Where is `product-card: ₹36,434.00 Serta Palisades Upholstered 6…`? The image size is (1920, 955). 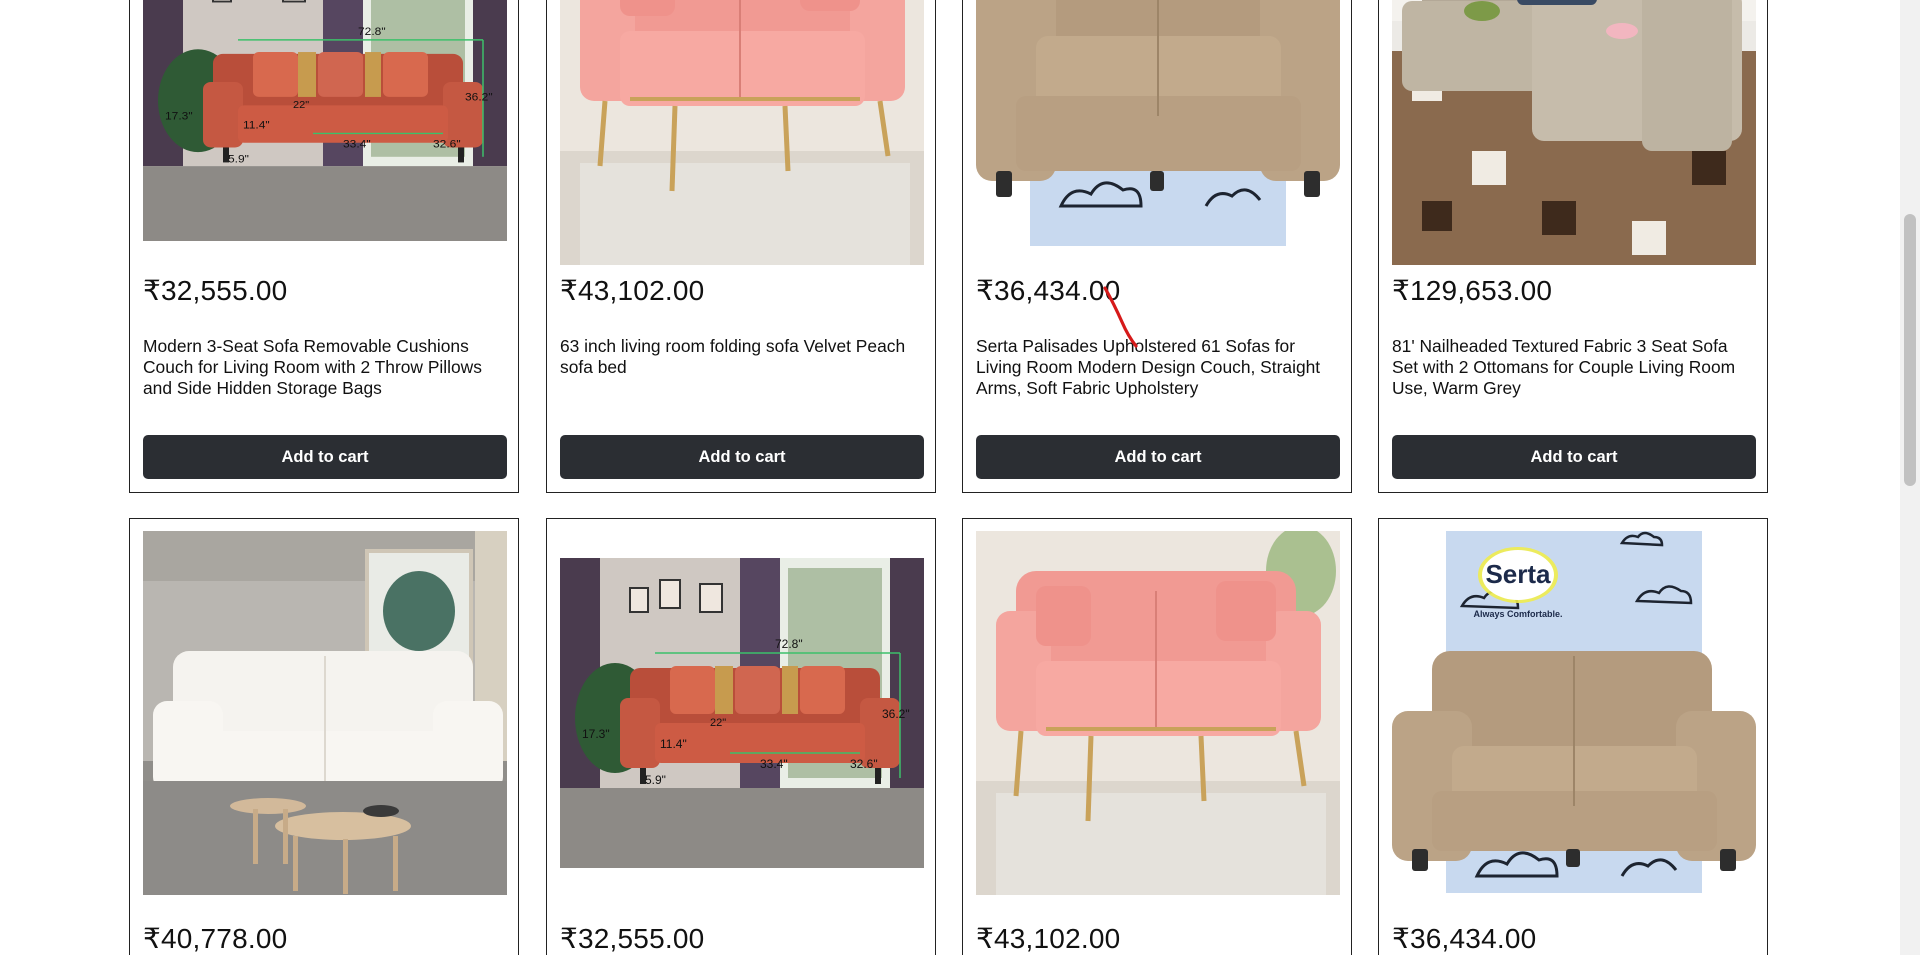 product-card: ₹36,434.00 Serta Palisades Upholstered 6… is located at coordinates (1157, 246).